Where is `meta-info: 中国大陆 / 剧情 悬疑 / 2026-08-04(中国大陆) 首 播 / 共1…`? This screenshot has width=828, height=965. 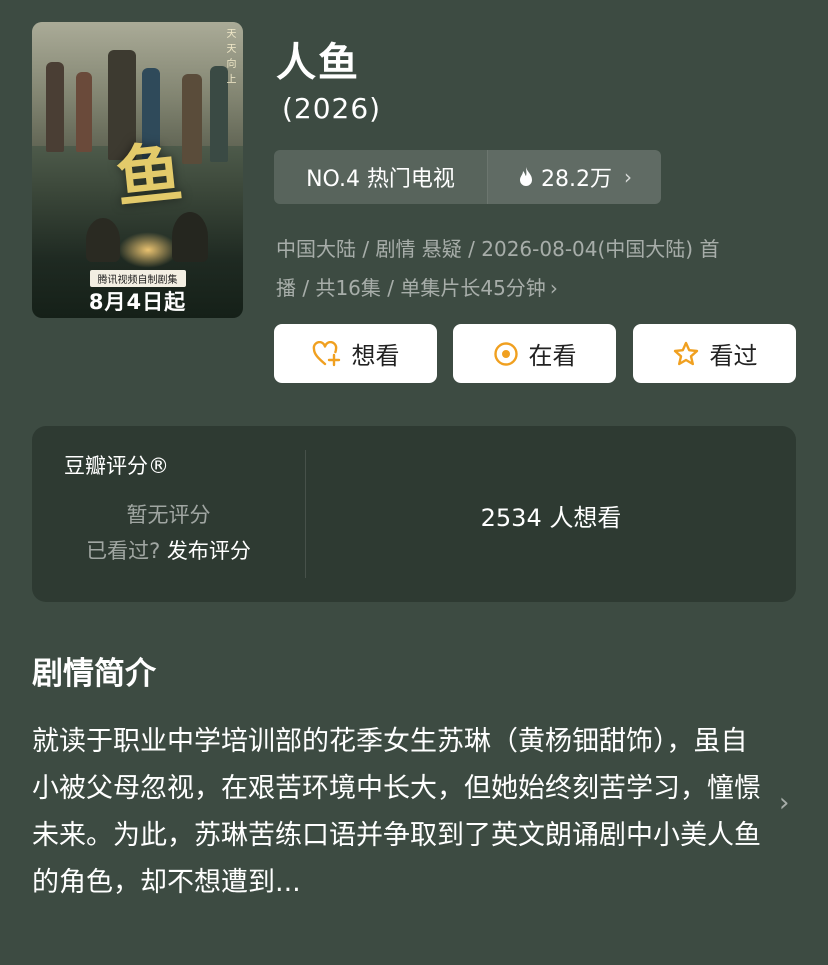 meta-info: 中国大陆 / 剧情 悬疑 / 2026-08-04(中国大陆) 首 播 / 共1… is located at coordinates (536, 269).